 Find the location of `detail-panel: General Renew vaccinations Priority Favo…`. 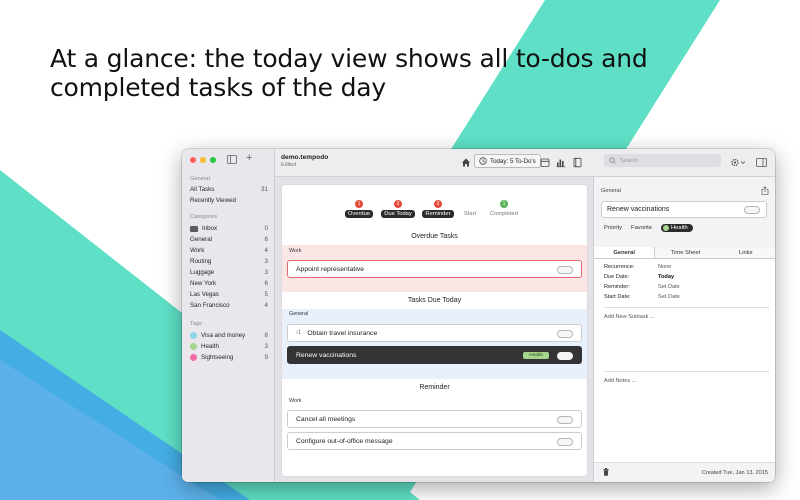

detail-panel: General Renew vaccinations Priority Favo… is located at coordinates (684, 329).